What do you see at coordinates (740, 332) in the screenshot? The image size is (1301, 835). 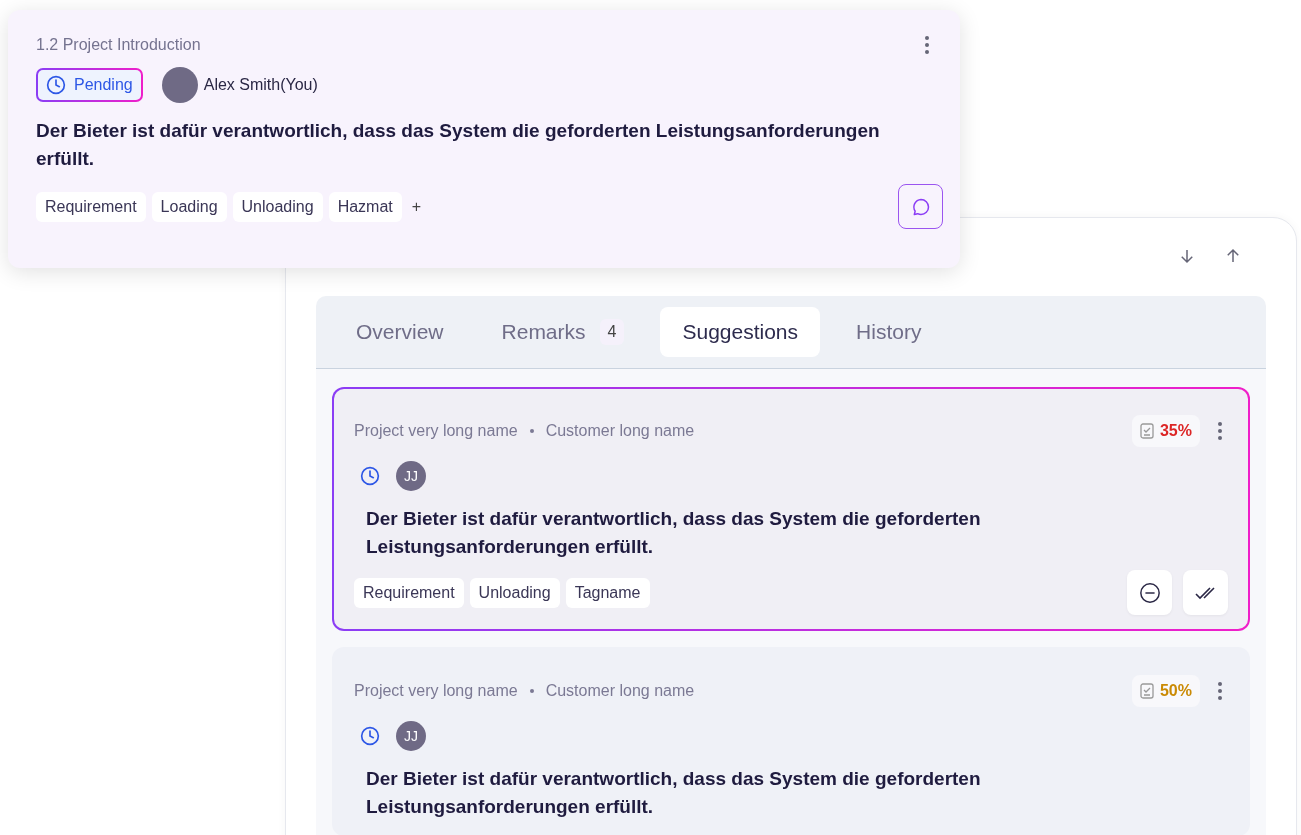 I see `tab: Suggestions` at bounding box center [740, 332].